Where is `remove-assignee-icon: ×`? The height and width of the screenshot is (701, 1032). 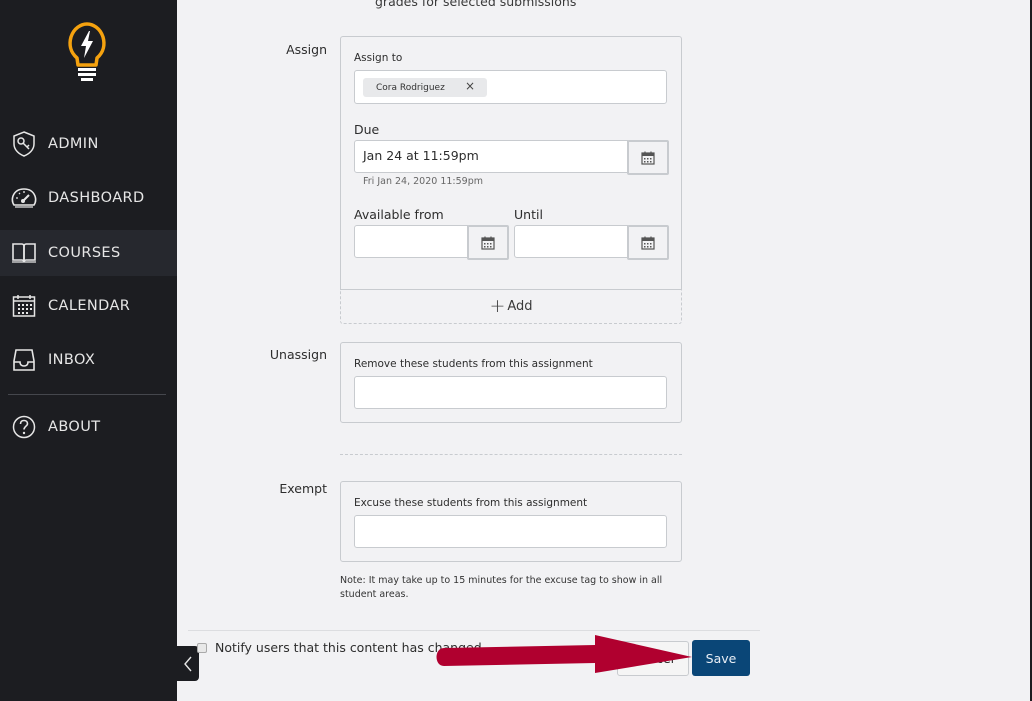 remove-assignee-icon: × is located at coordinates (470, 86).